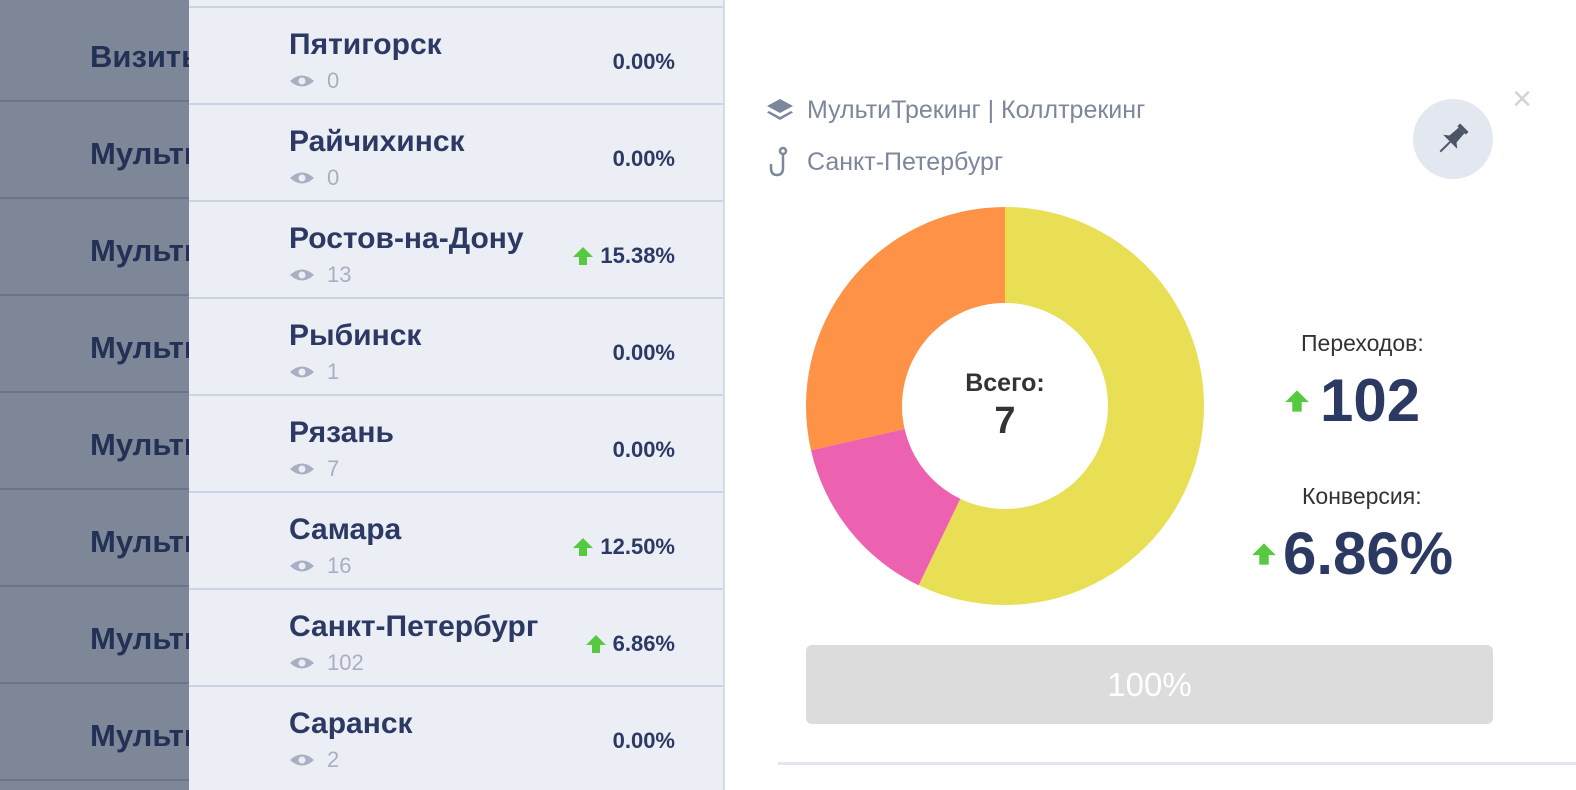  Describe the element at coordinates (139, 56) in the screenshot. I see `background-row-label: Визиты` at that location.